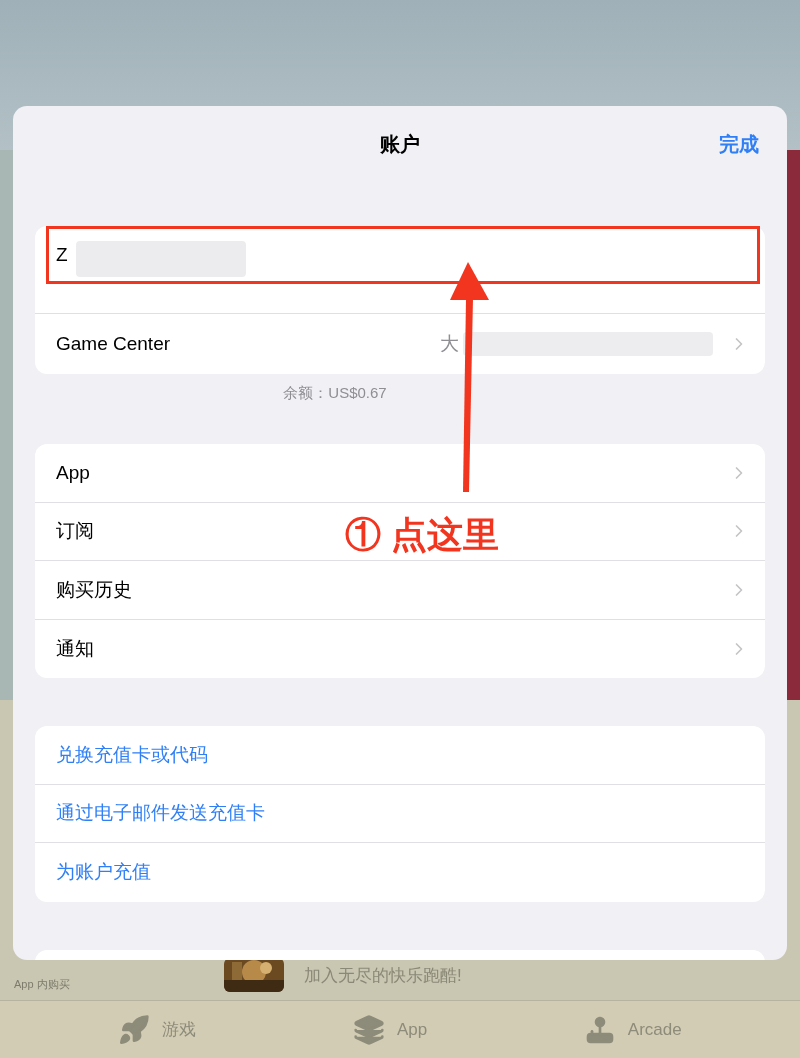 The height and width of the screenshot is (1058, 800). What do you see at coordinates (403, 255) in the screenshot?
I see `highlight-frame: Z` at bounding box center [403, 255].